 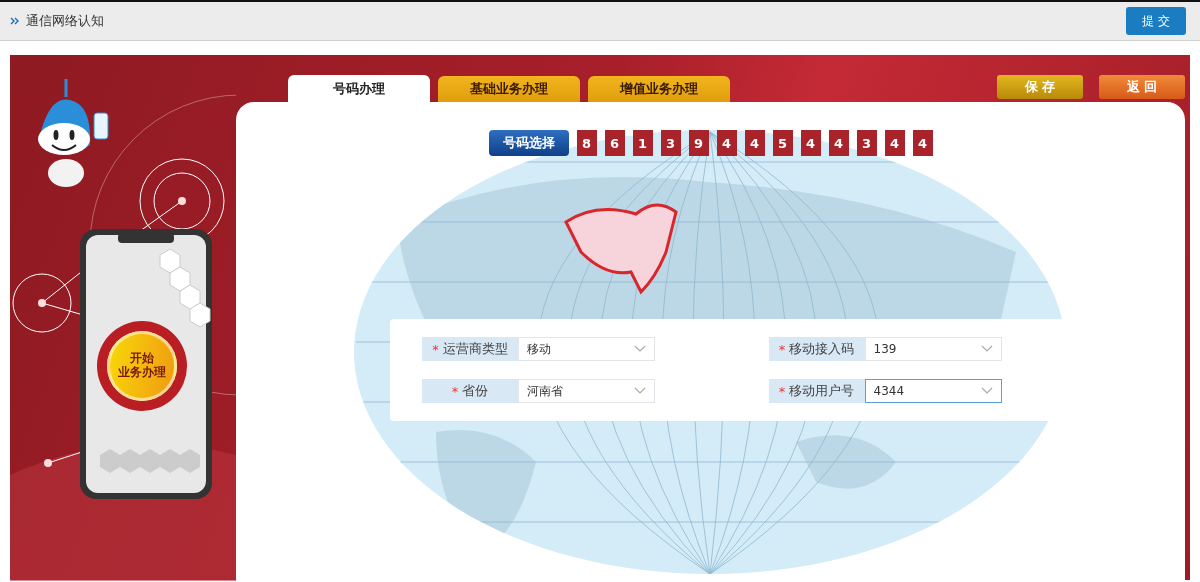 What do you see at coordinates (933, 391) in the screenshot?
I see `select-field: 4344` at bounding box center [933, 391].